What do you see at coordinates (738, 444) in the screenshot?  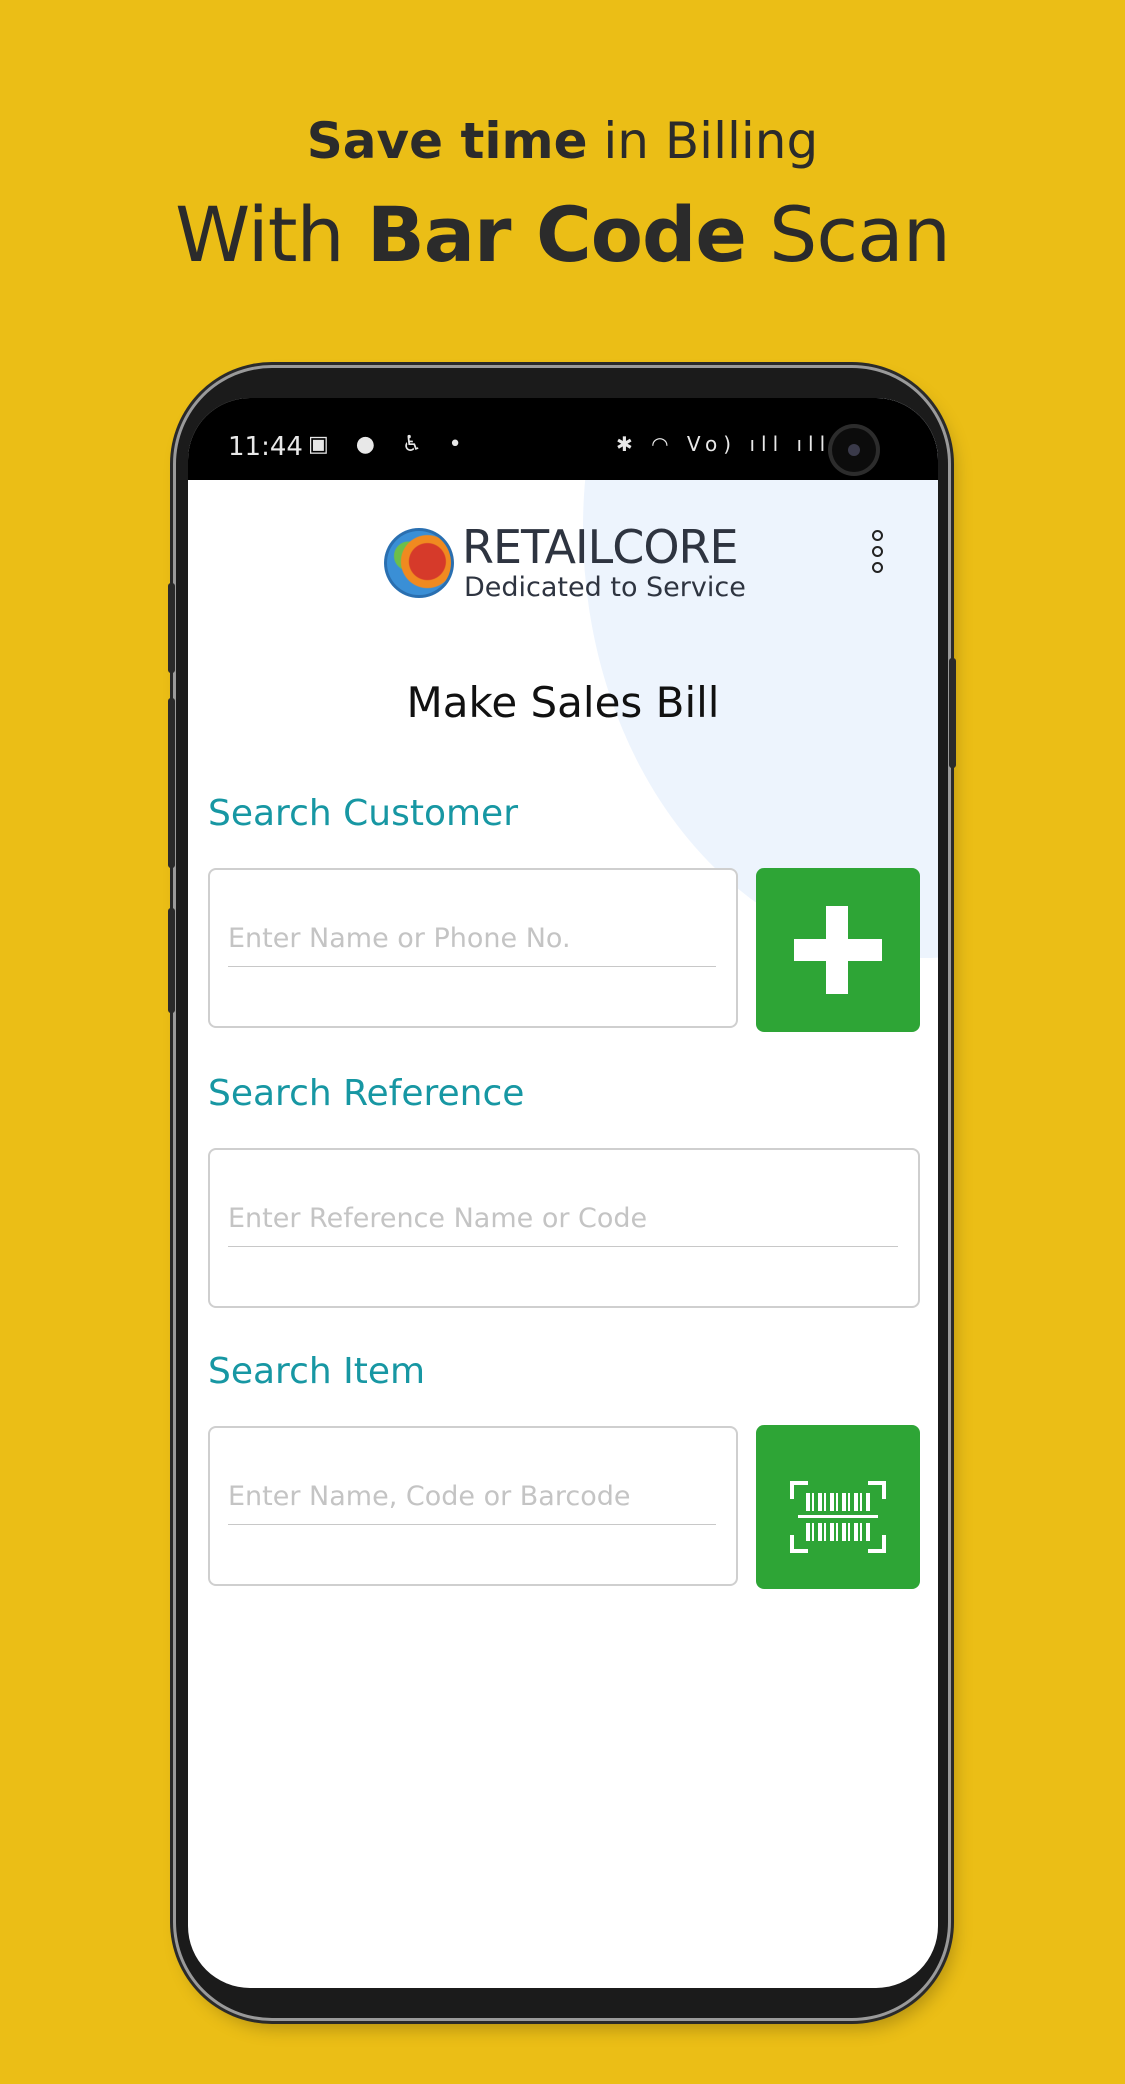 I see `status-system-icons: ✱ ◠ Vo) ıll ıll ▮` at bounding box center [738, 444].